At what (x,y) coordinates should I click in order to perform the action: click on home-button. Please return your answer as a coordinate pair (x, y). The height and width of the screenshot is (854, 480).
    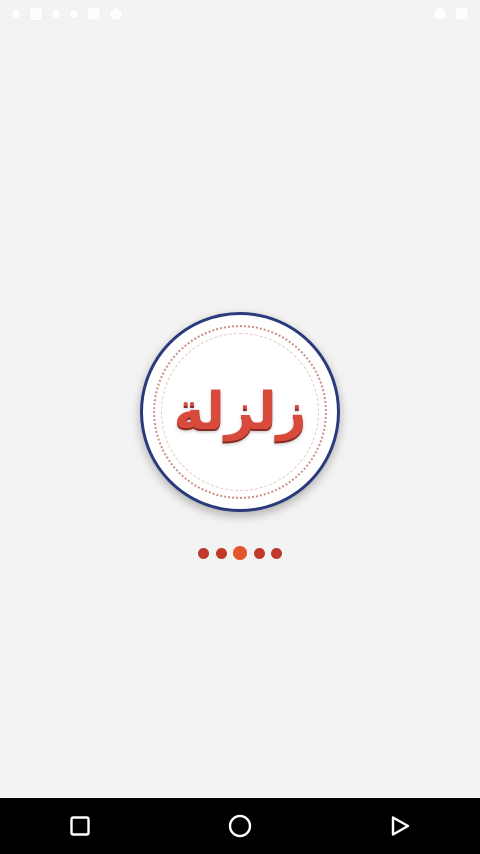
    Looking at the image, I should click on (240, 826).